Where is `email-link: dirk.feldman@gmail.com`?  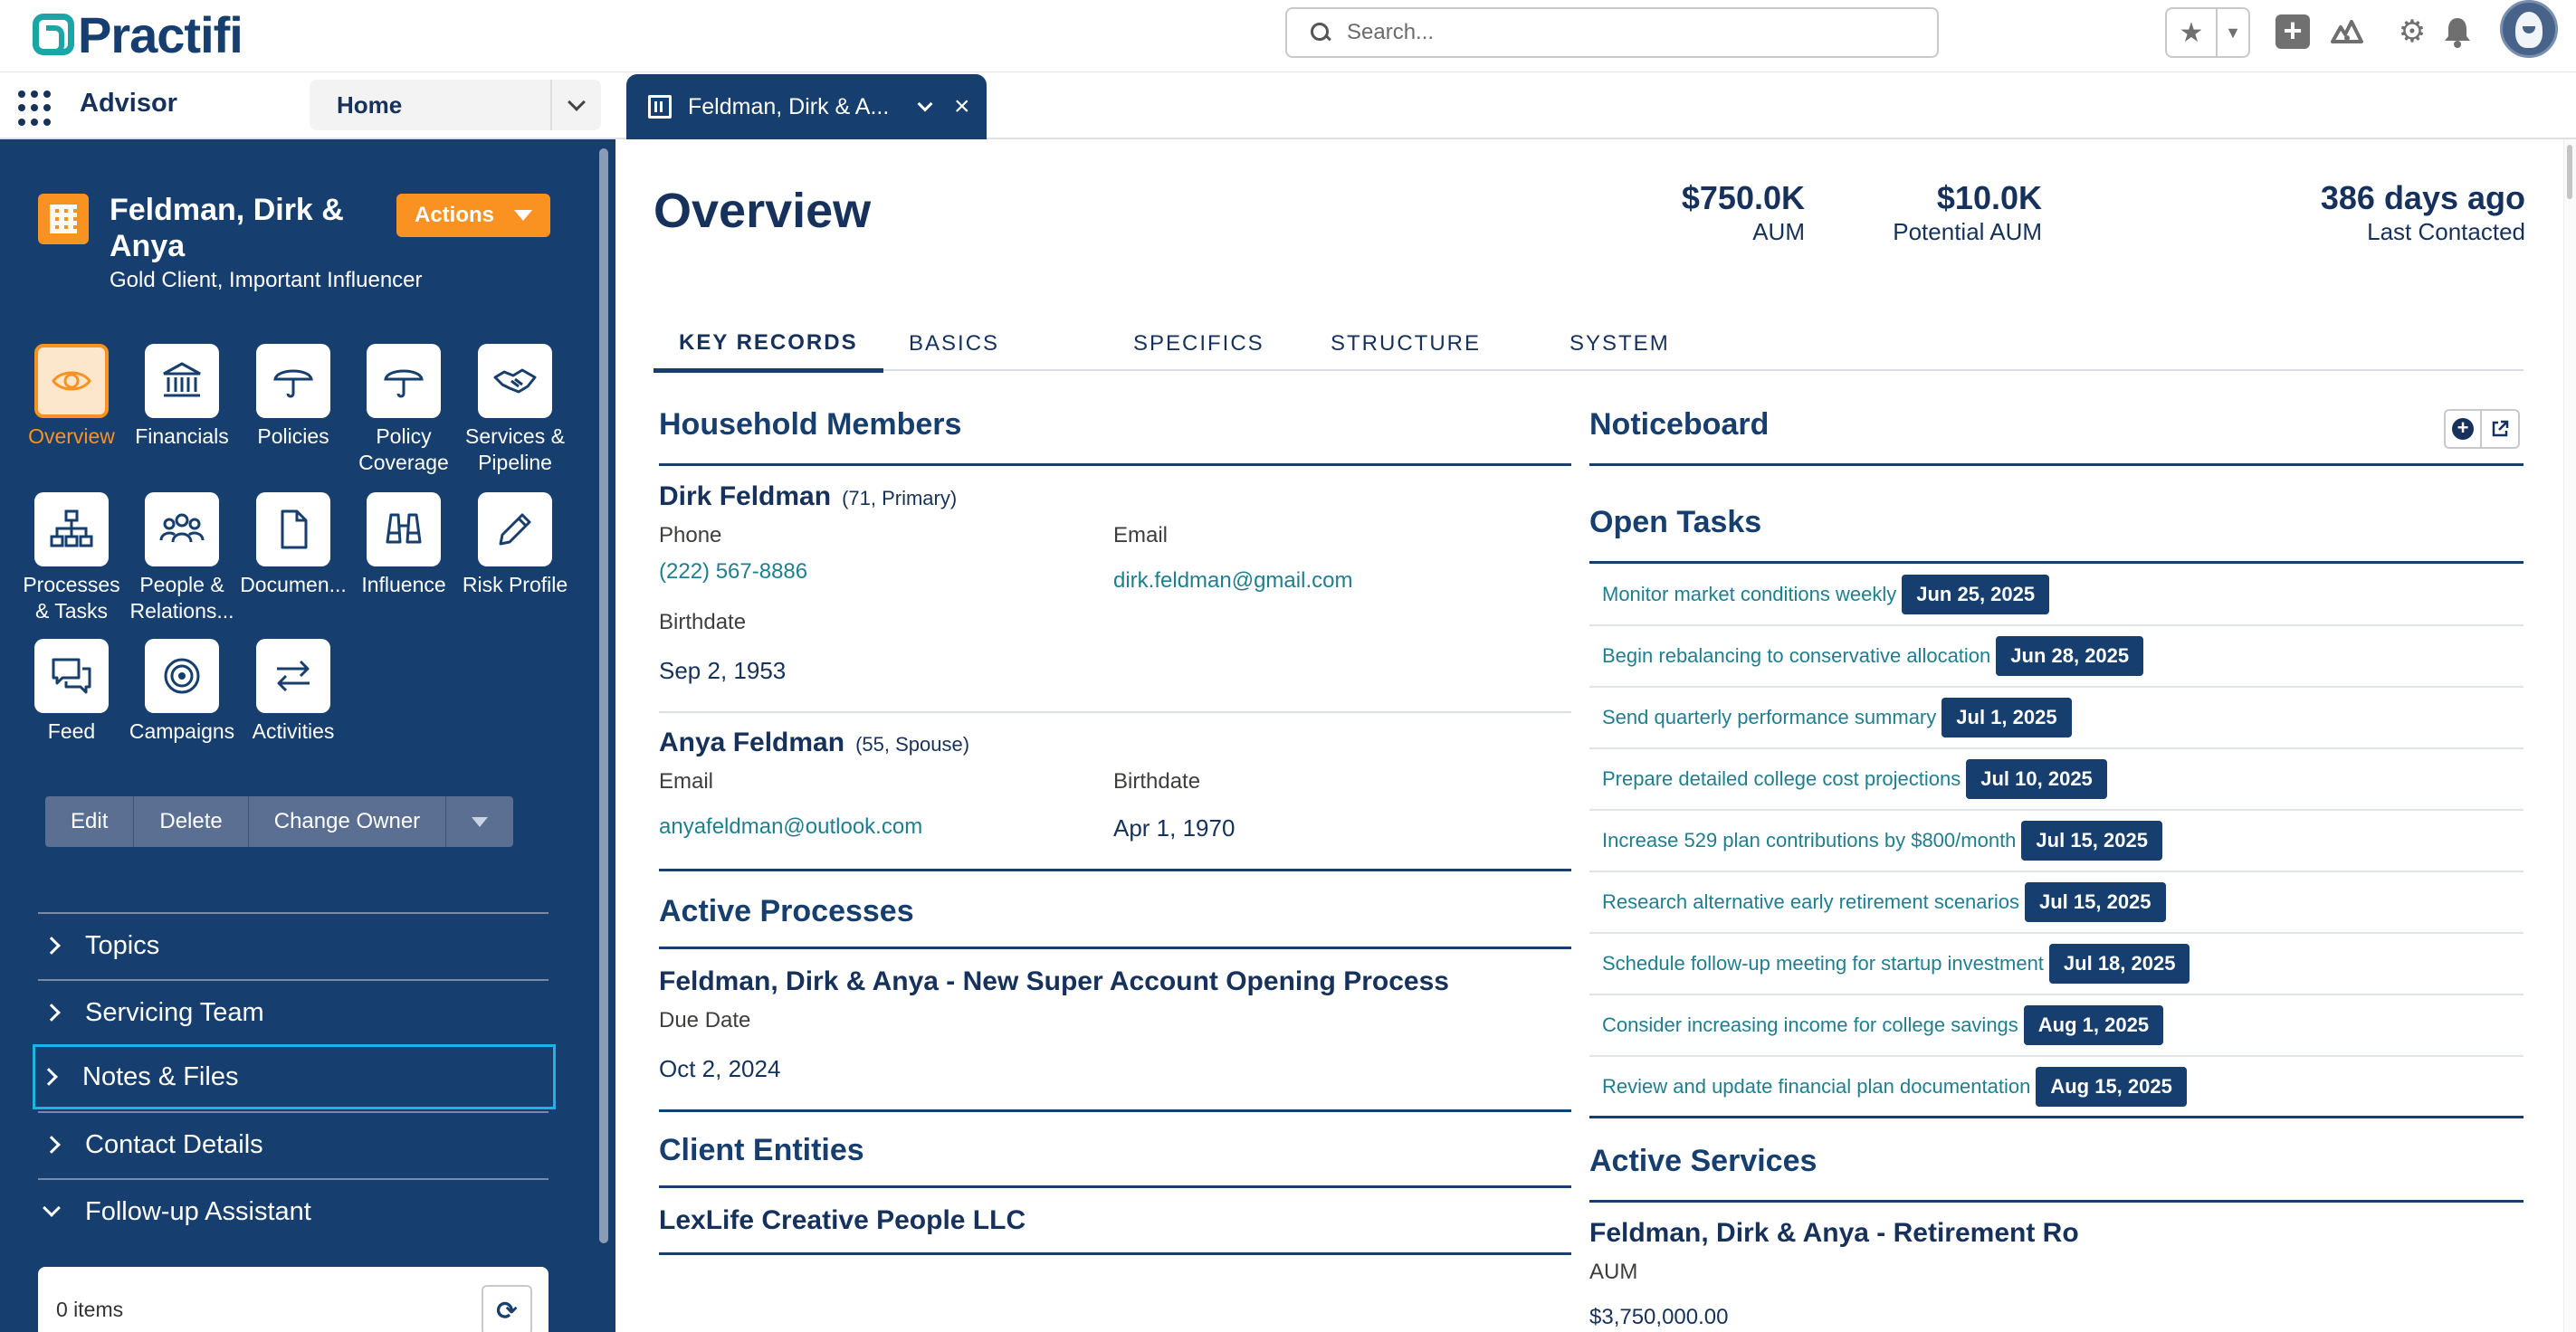
email-link: dirk.feldman@gmail.com is located at coordinates (1232, 581).